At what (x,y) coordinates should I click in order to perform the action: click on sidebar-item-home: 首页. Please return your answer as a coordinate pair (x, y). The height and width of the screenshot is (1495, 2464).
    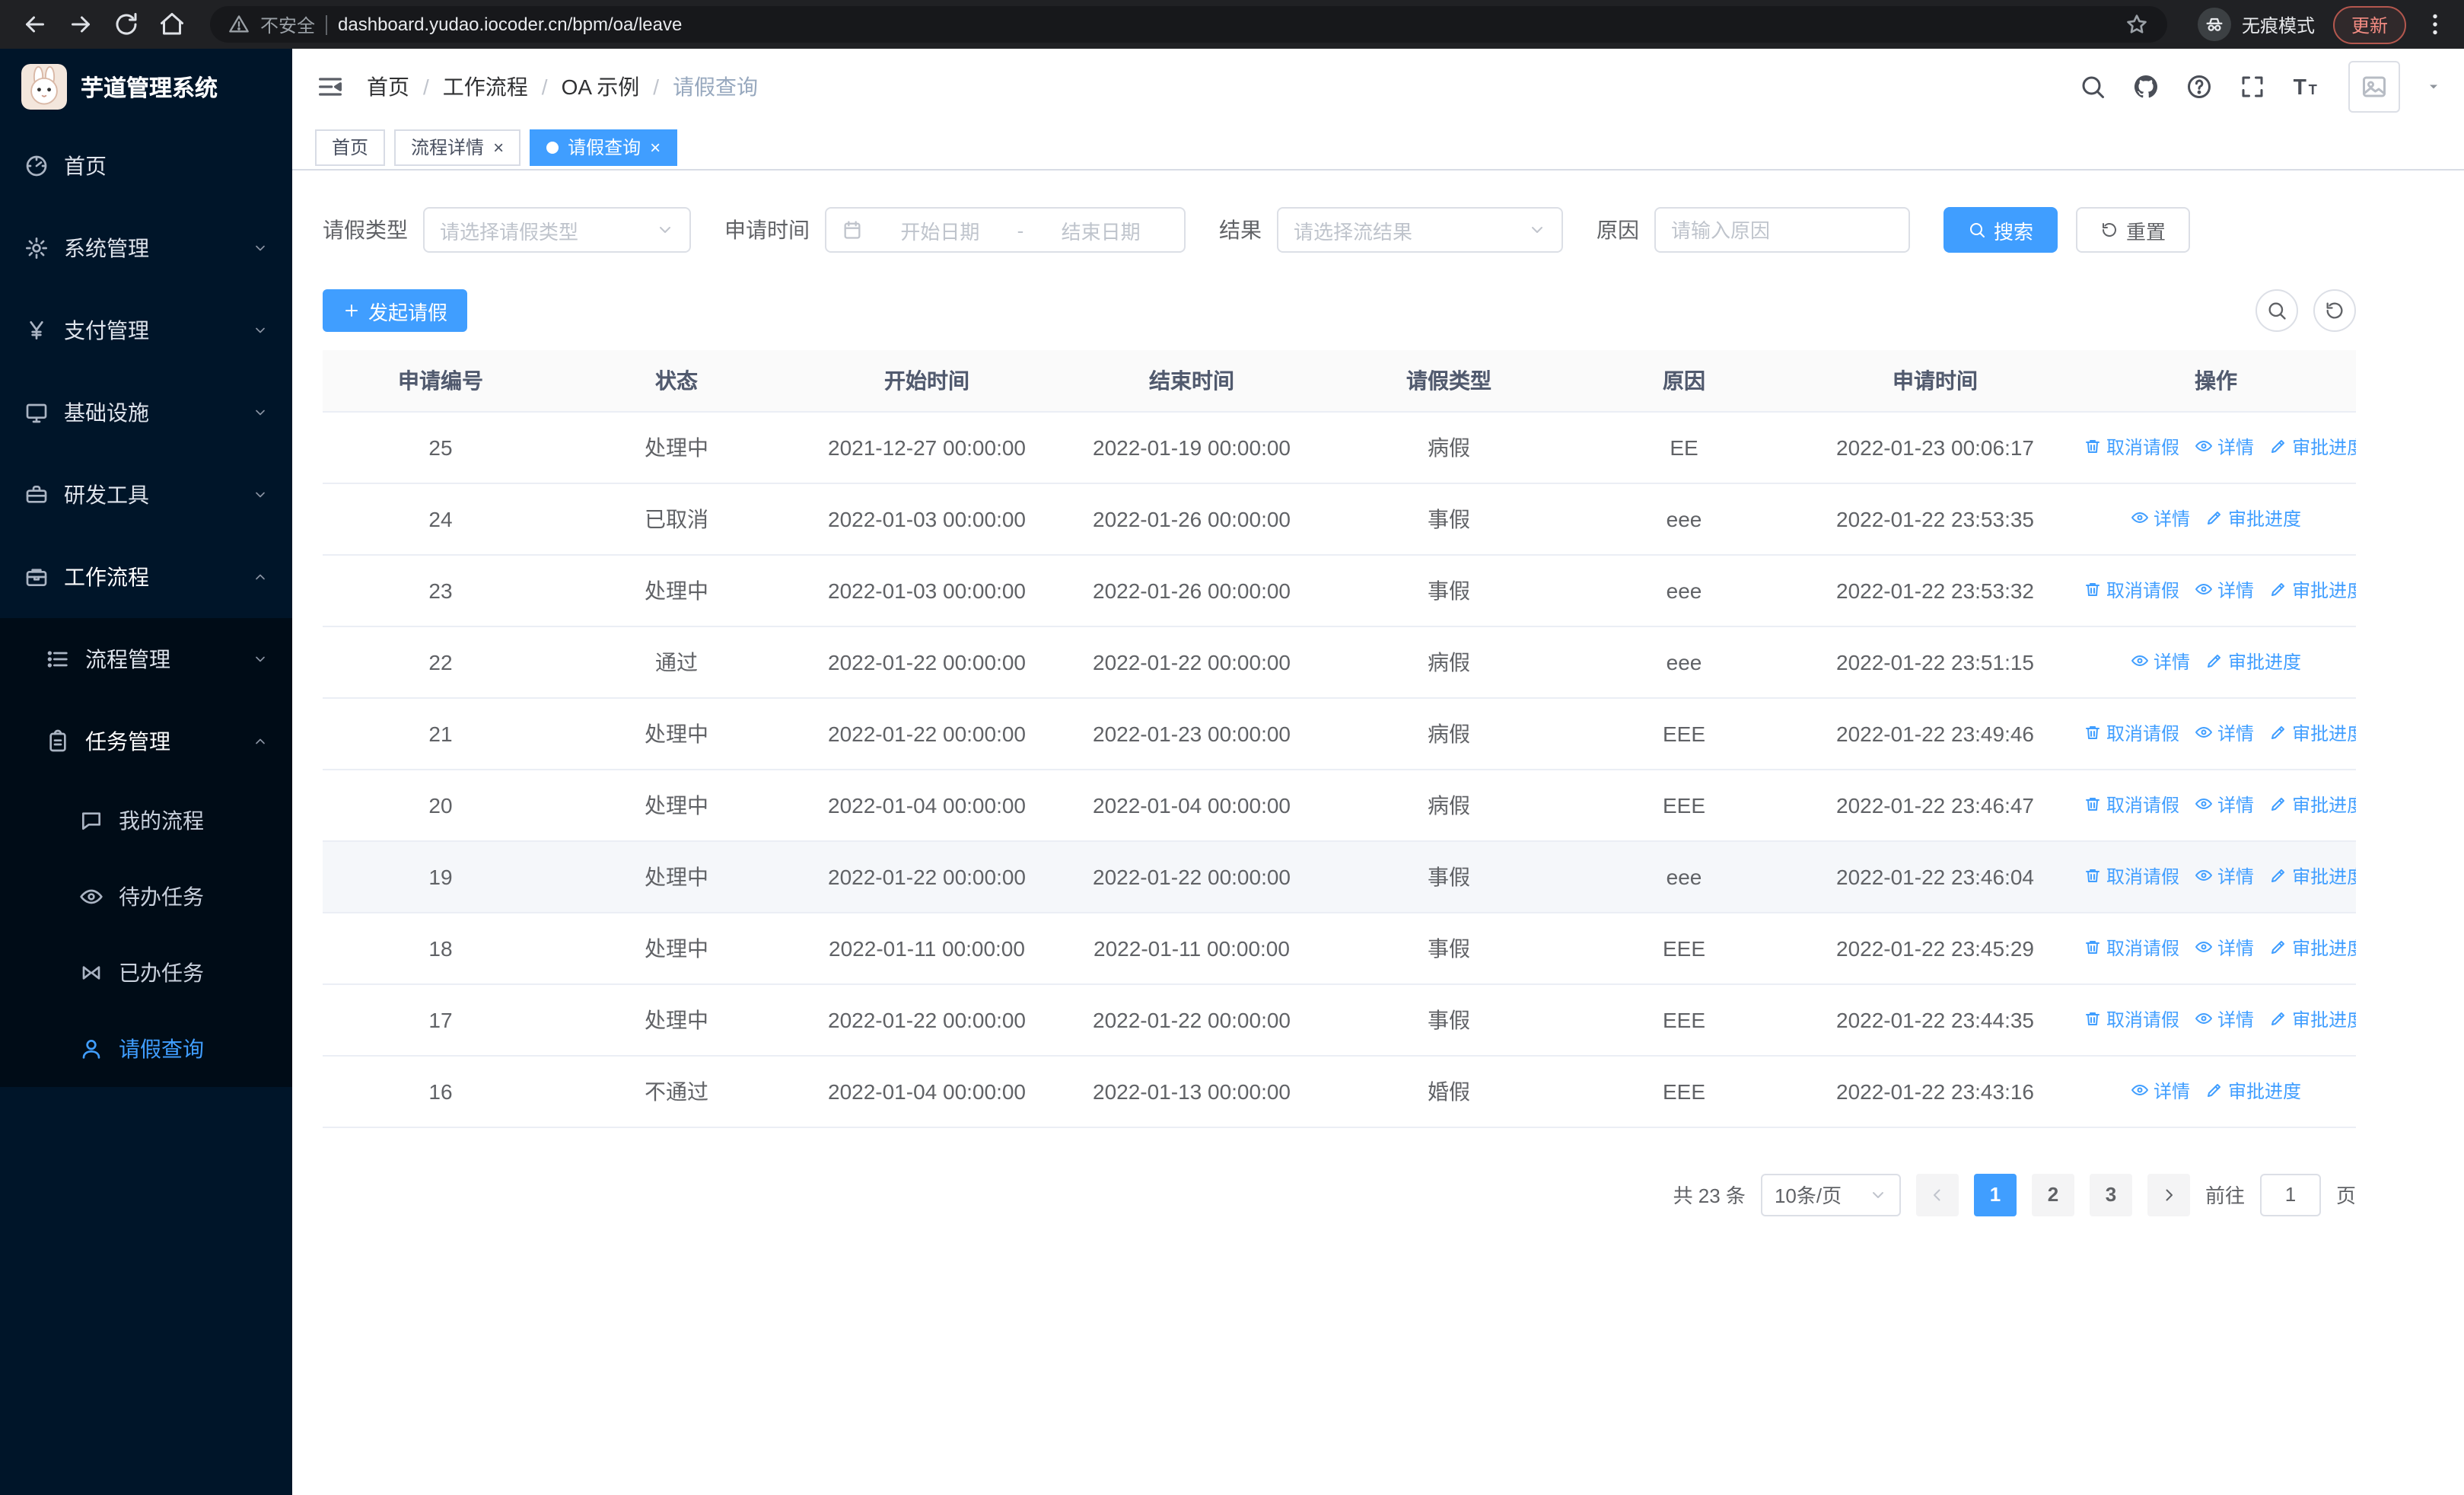
    Looking at the image, I should click on (146, 166).